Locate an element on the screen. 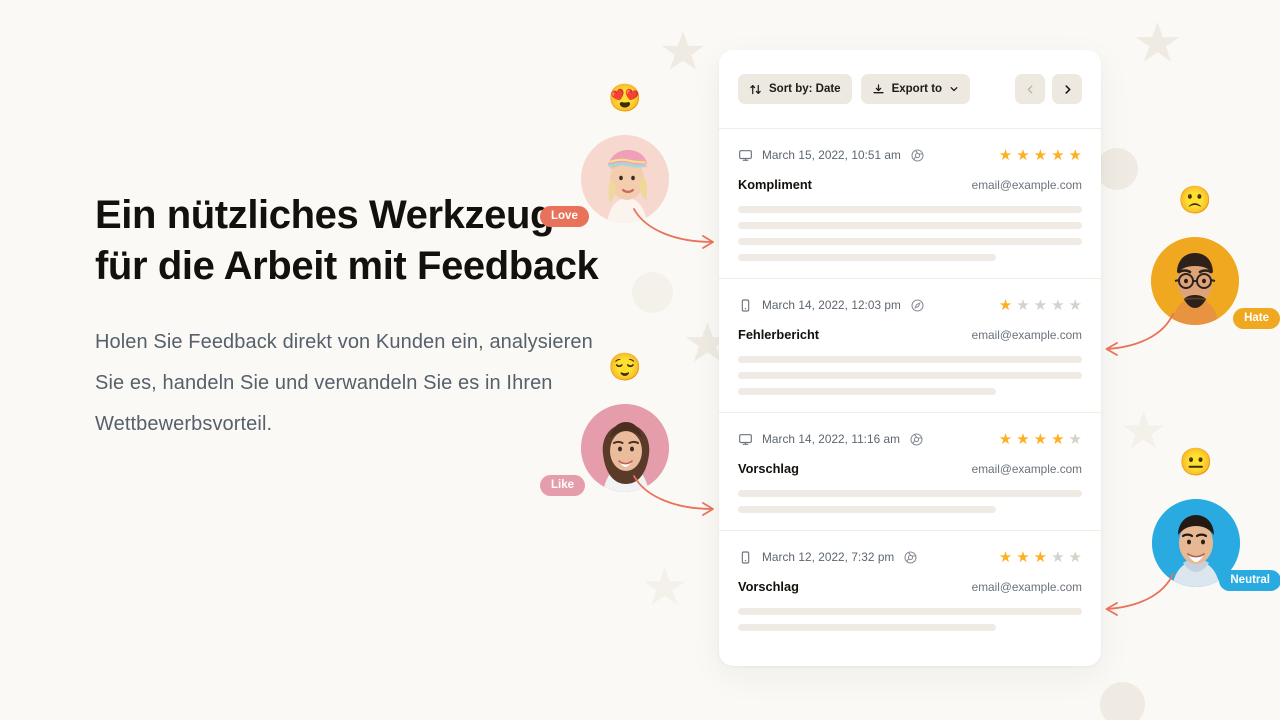 The height and width of the screenshot is (720, 1280). status-badge-label: Neutral is located at coordinates (1250, 580).